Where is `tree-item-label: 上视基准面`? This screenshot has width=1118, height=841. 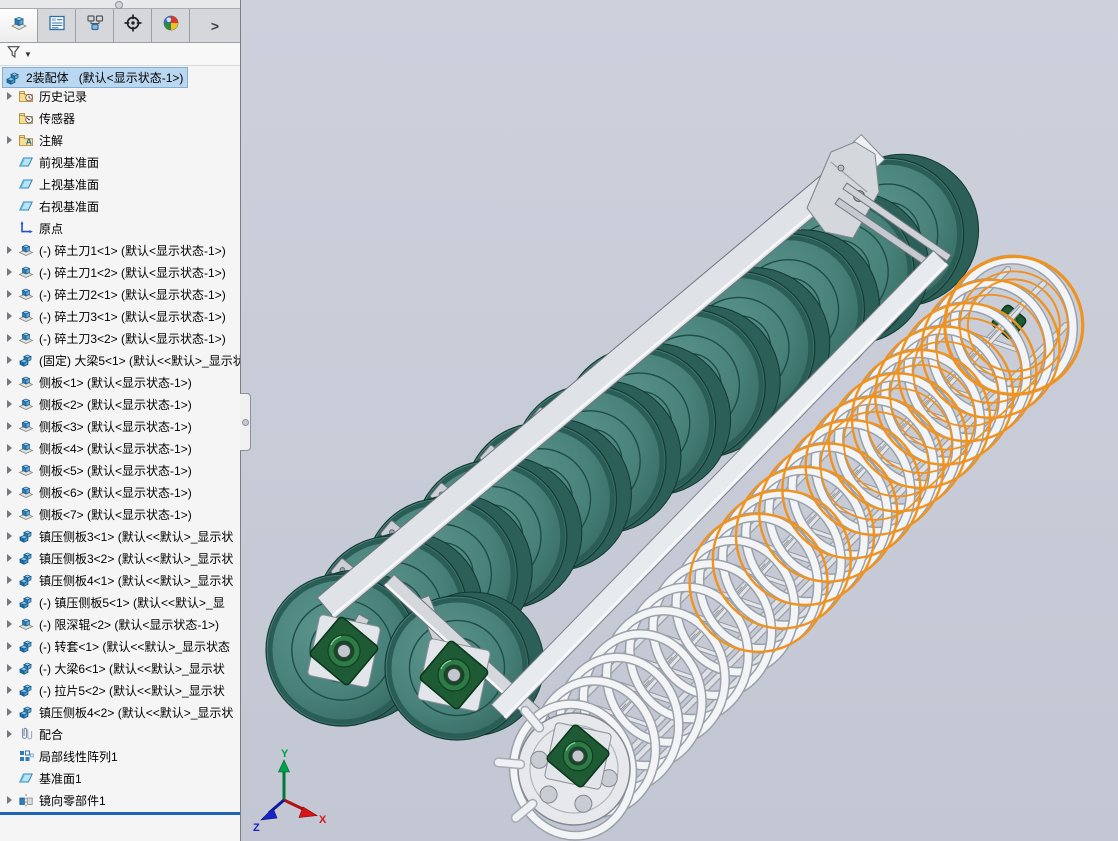
tree-item-label: 上视基准面 is located at coordinates (69, 184).